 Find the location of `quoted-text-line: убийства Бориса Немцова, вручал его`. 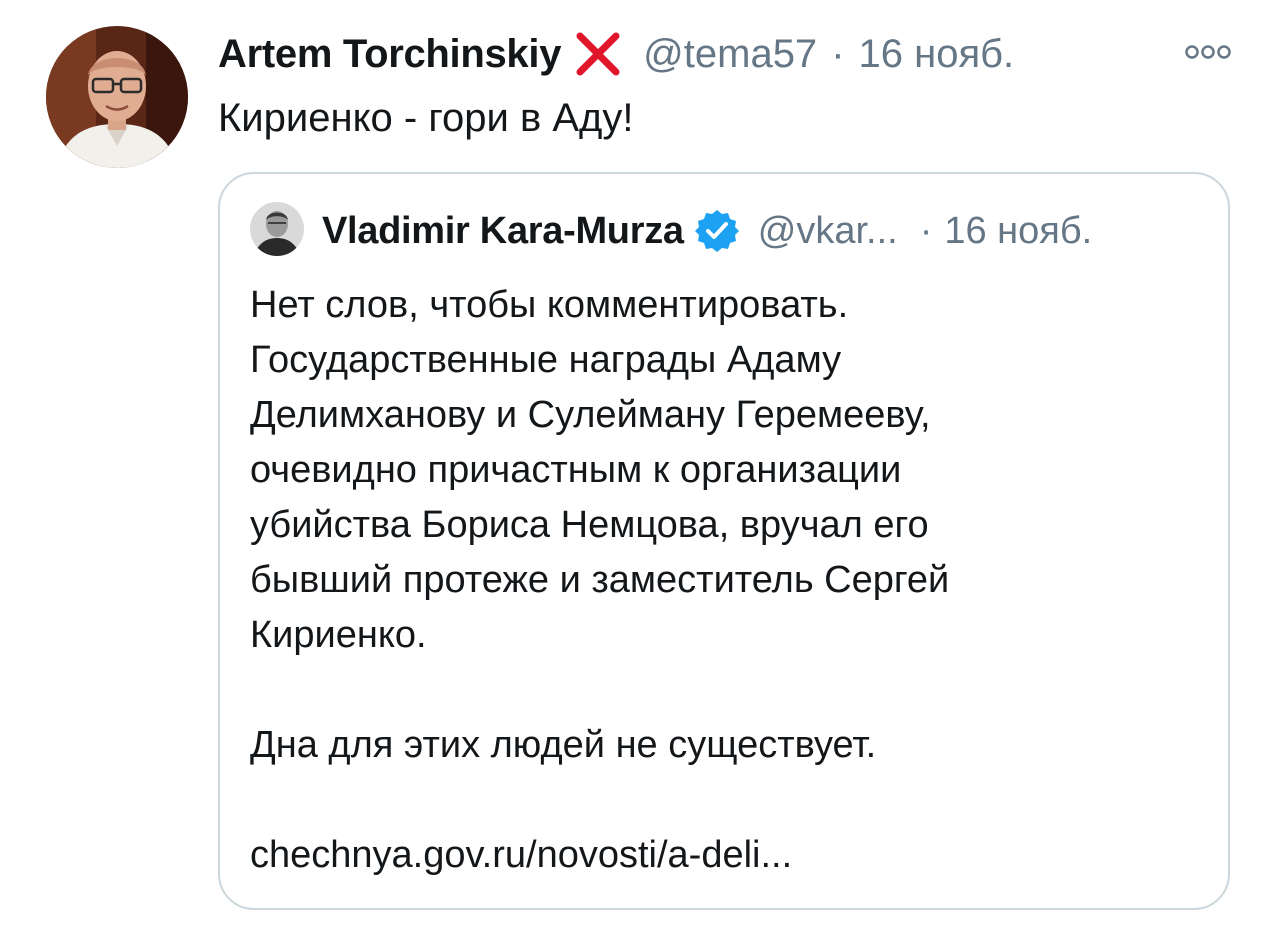

quoted-text-line: убийства Бориса Немцова, вручал его is located at coordinates (589, 525).